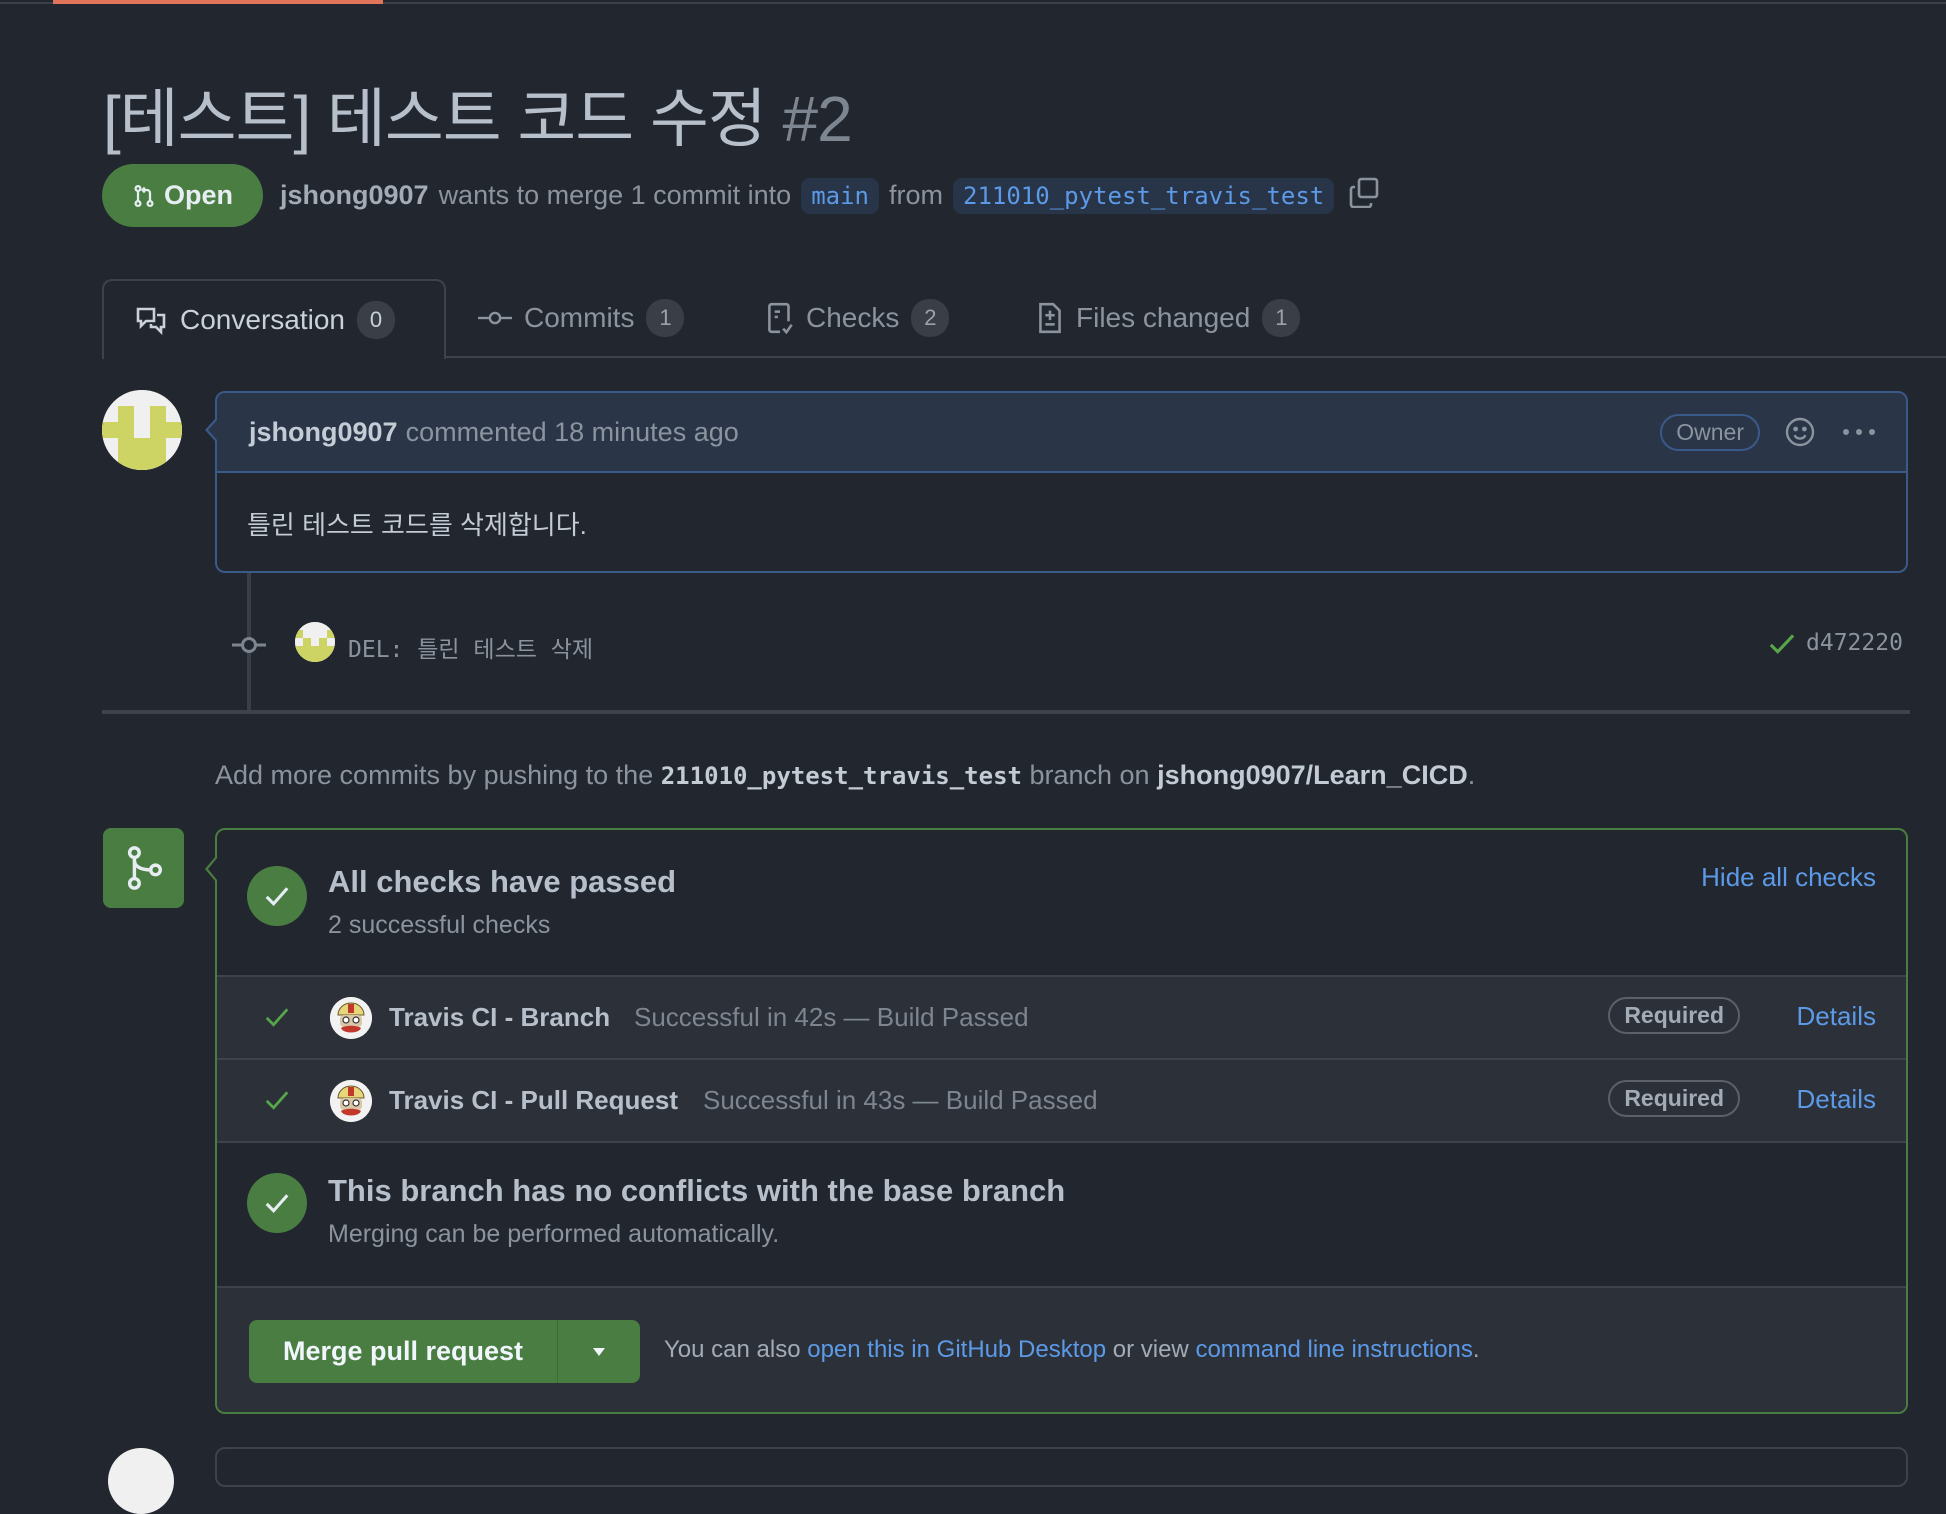 This screenshot has height=1514, width=1946. What do you see at coordinates (434, 775) in the screenshot?
I see `push-note-prefix: Add more commits by pushing to the` at bounding box center [434, 775].